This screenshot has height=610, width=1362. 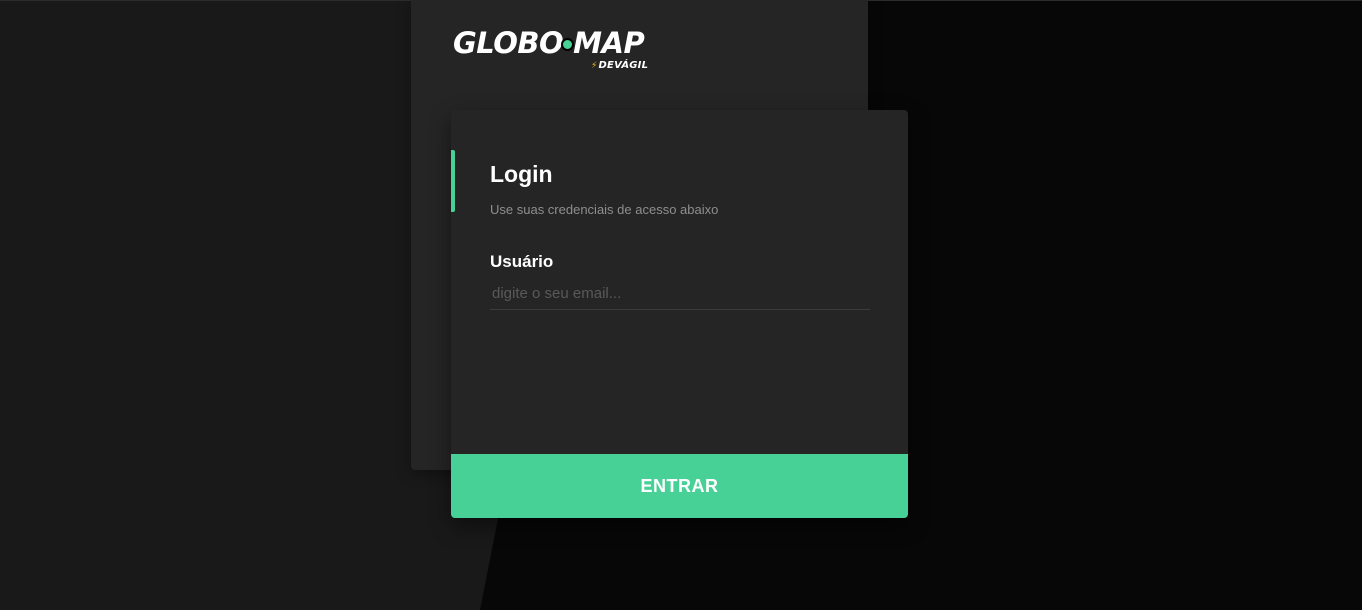 I want to click on login-title: Login, so click(x=521, y=174).